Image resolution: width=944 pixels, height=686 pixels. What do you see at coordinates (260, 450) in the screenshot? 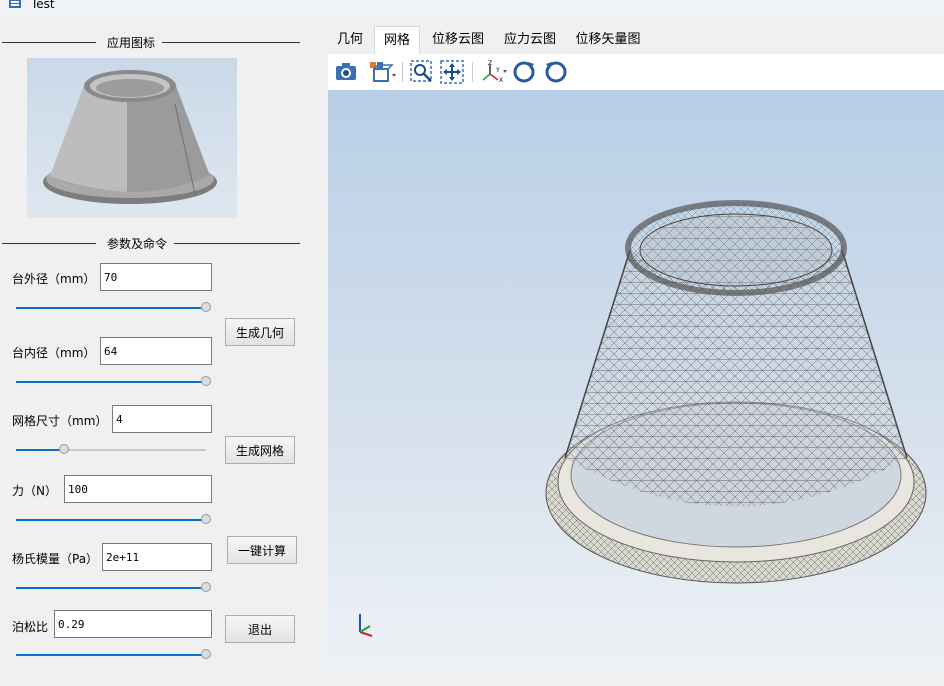
I see `generate-mesh-button: 生成网格` at bounding box center [260, 450].